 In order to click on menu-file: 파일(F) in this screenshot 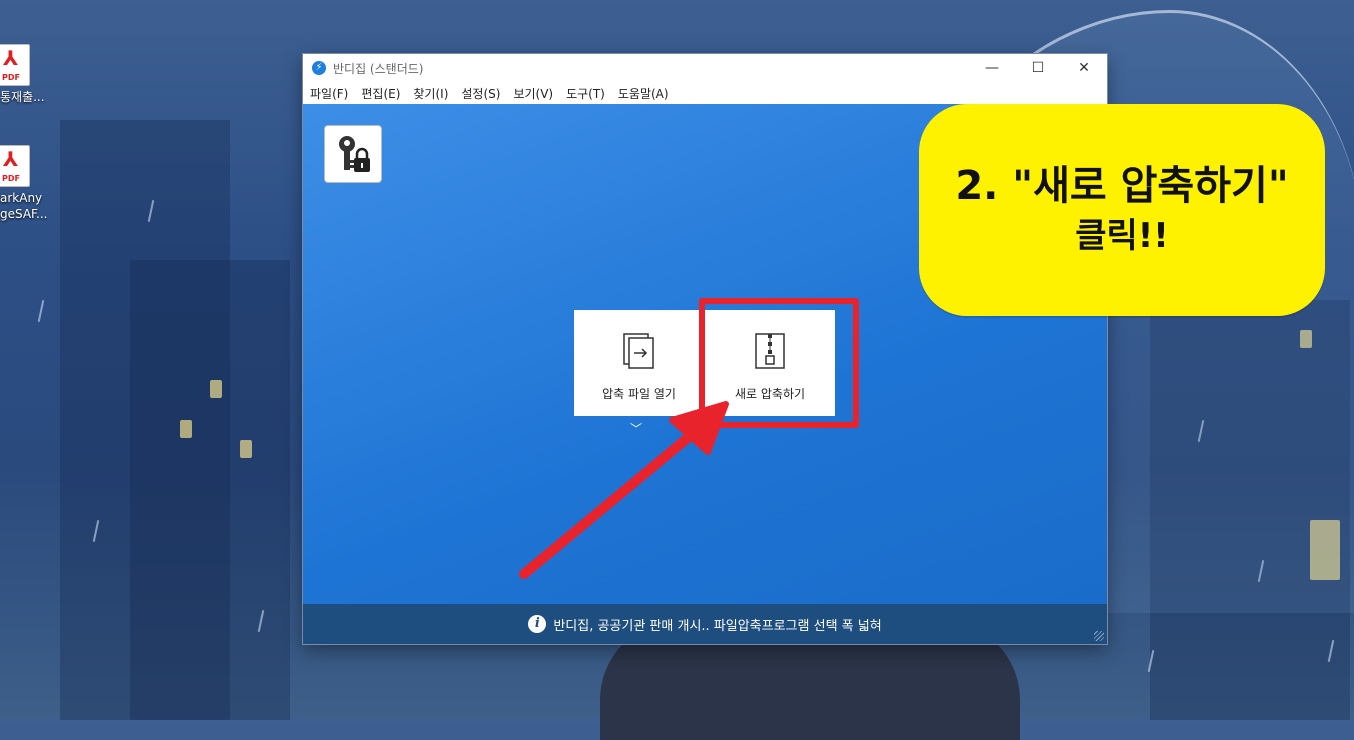, I will do `click(329, 93)`.